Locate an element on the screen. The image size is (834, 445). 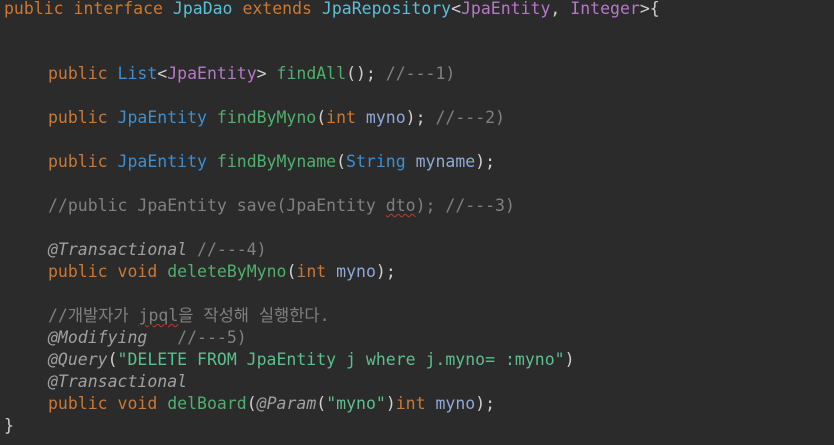
code-line-transactional-annotation: @Transactional //---4) is located at coordinates (135, 250).